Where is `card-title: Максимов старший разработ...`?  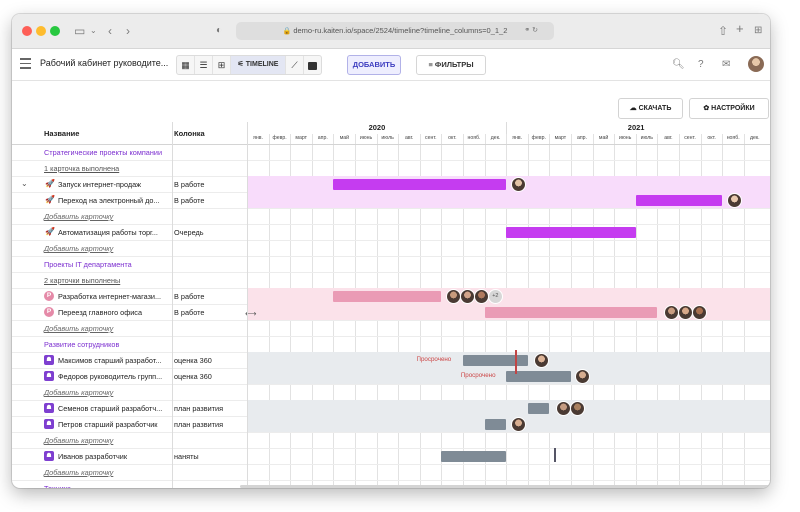
card-title: Максимов старший разработ... is located at coordinates (115, 360).